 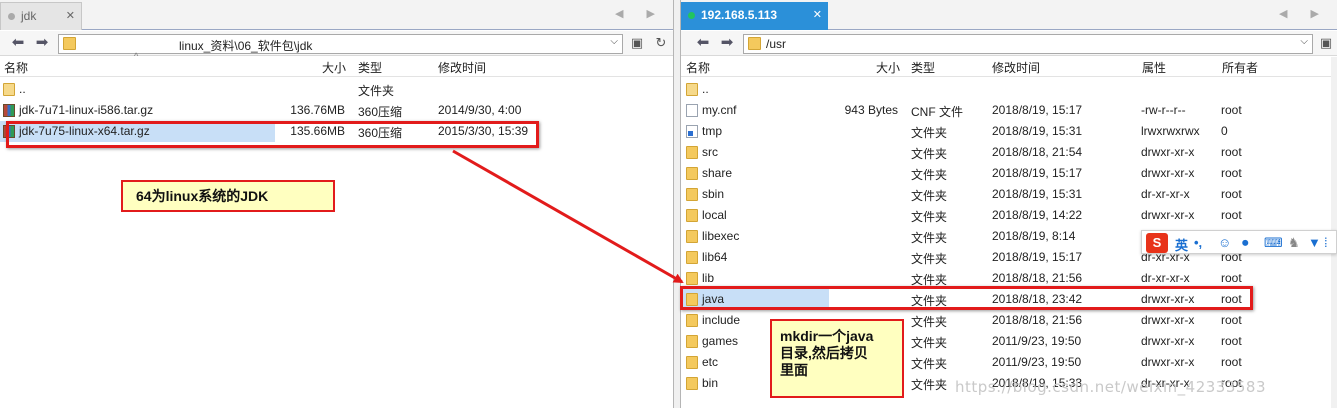 I want to click on keyboard-icon: ⌨, so click(x=1273, y=243).